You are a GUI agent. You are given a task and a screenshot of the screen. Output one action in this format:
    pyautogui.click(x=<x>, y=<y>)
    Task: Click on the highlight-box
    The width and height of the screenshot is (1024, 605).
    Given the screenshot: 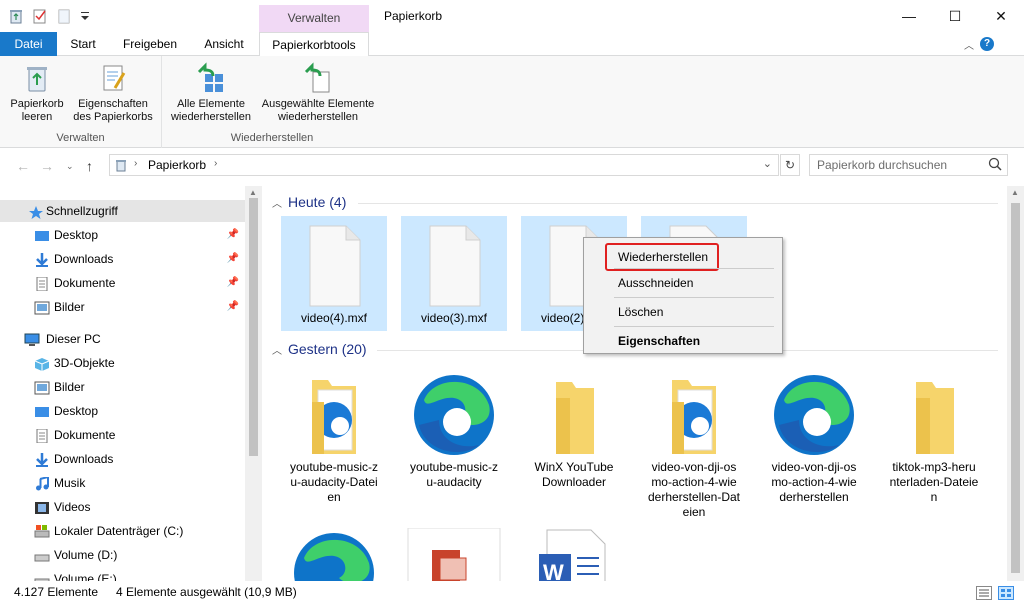 What is the action you would take?
    pyautogui.click(x=662, y=257)
    